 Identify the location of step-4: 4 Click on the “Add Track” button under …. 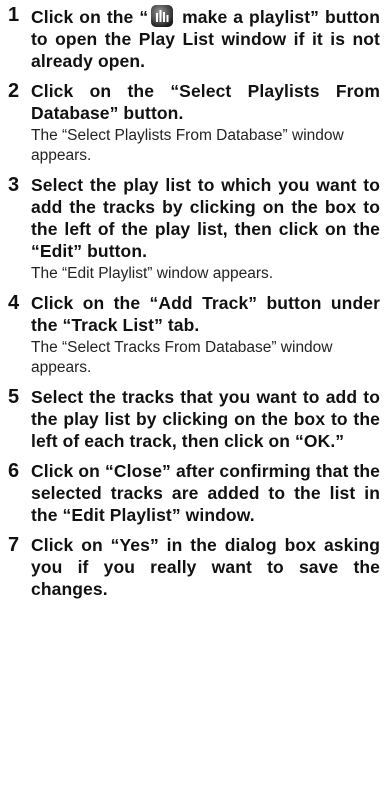
(194, 335).